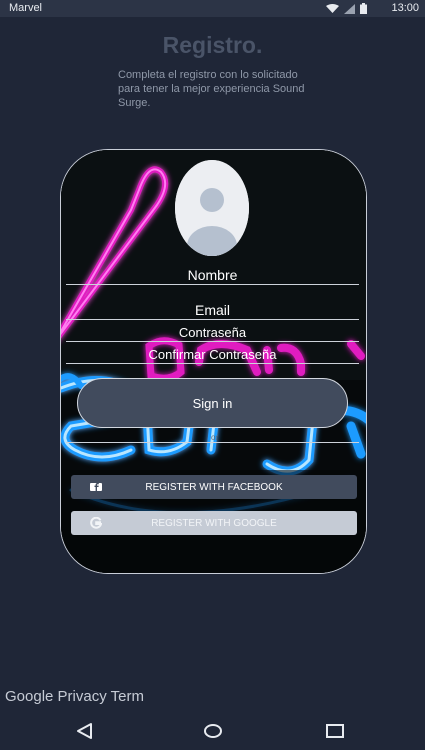  What do you see at coordinates (212, 403) in the screenshot?
I see `sign-in-button: Sign in` at bounding box center [212, 403].